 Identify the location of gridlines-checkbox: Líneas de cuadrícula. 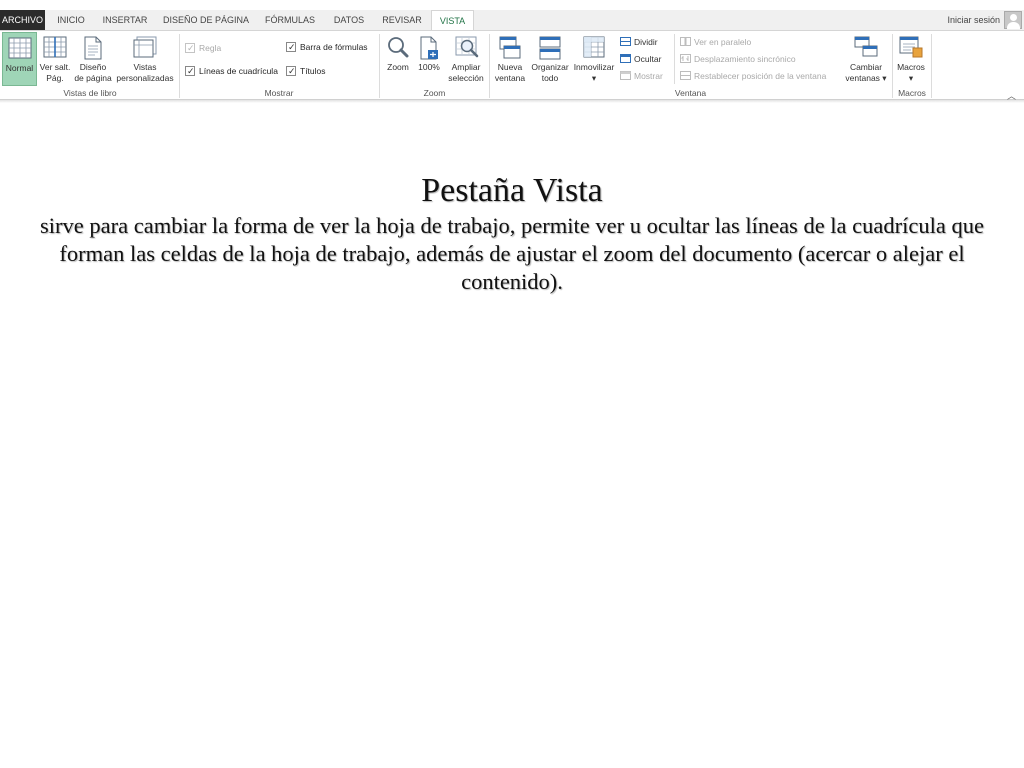
(231, 71).